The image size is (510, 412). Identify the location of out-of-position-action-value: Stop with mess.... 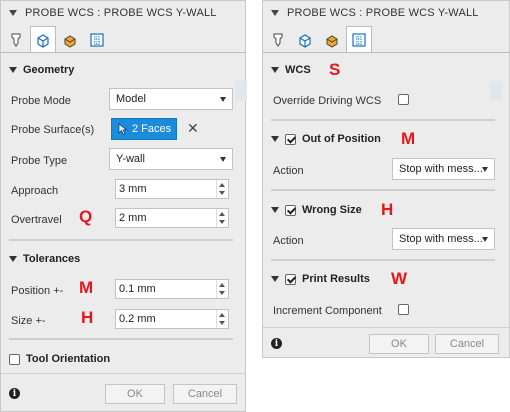
(441, 169).